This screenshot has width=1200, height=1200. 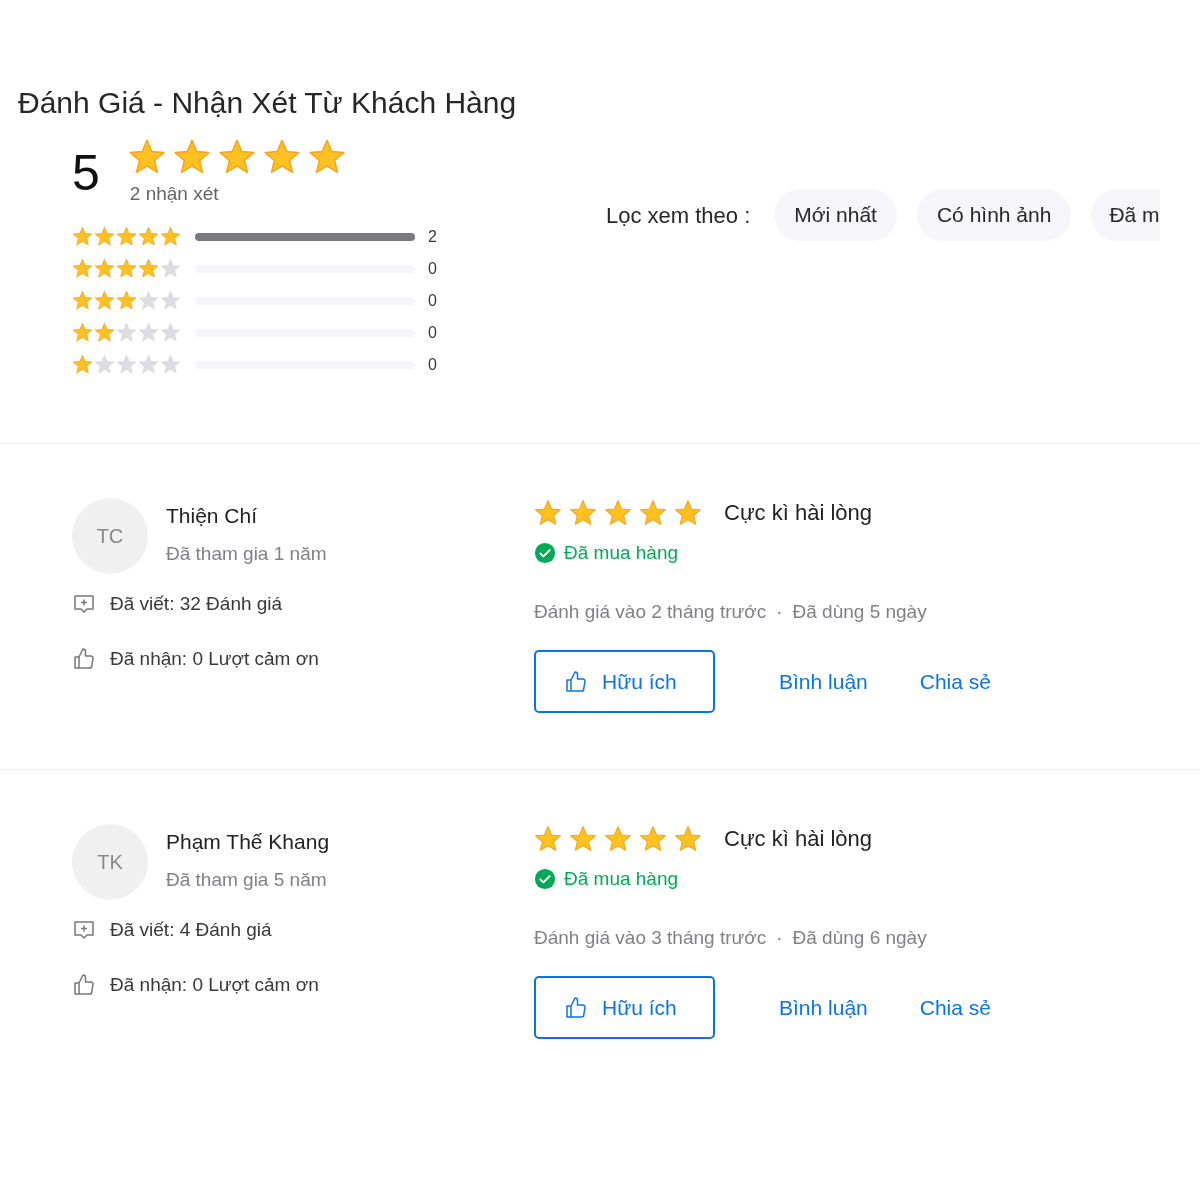 What do you see at coordinates (650, 611) in the screenshot?
I see `review-date: Đánh giá vào 2 tháng trước` at bounding box center [650, 611].